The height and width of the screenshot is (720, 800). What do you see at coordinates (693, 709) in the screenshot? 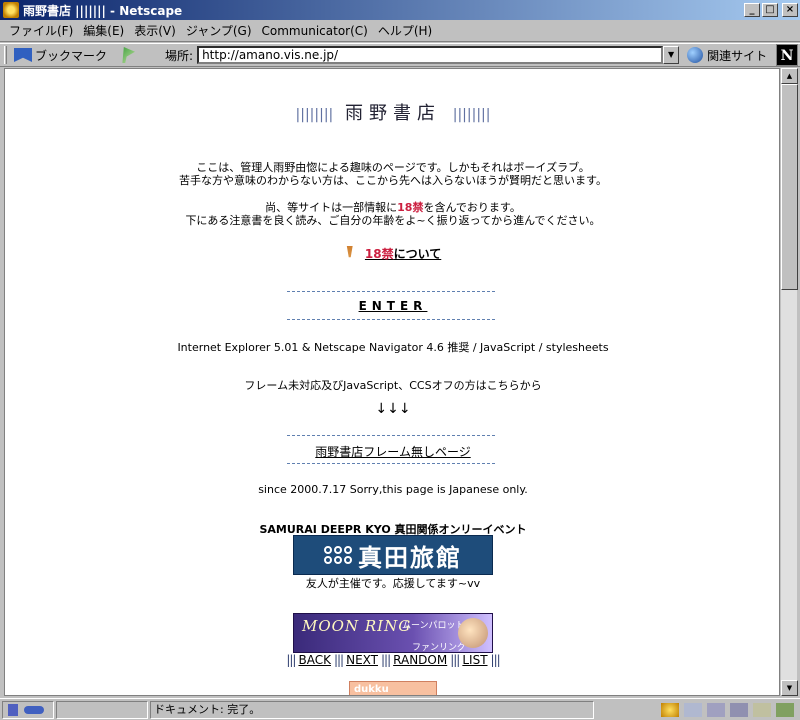
I see `mail-icon` at bounding box center [693, 709].